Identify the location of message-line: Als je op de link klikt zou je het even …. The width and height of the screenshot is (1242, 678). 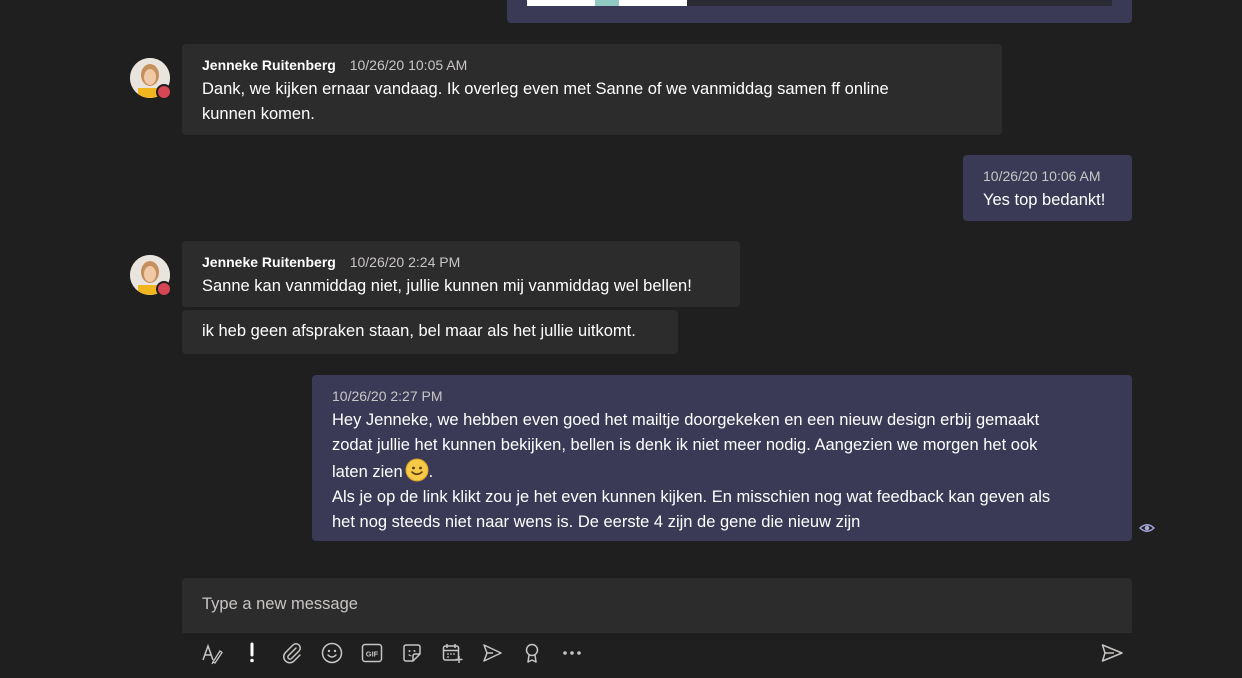
(691, 497).